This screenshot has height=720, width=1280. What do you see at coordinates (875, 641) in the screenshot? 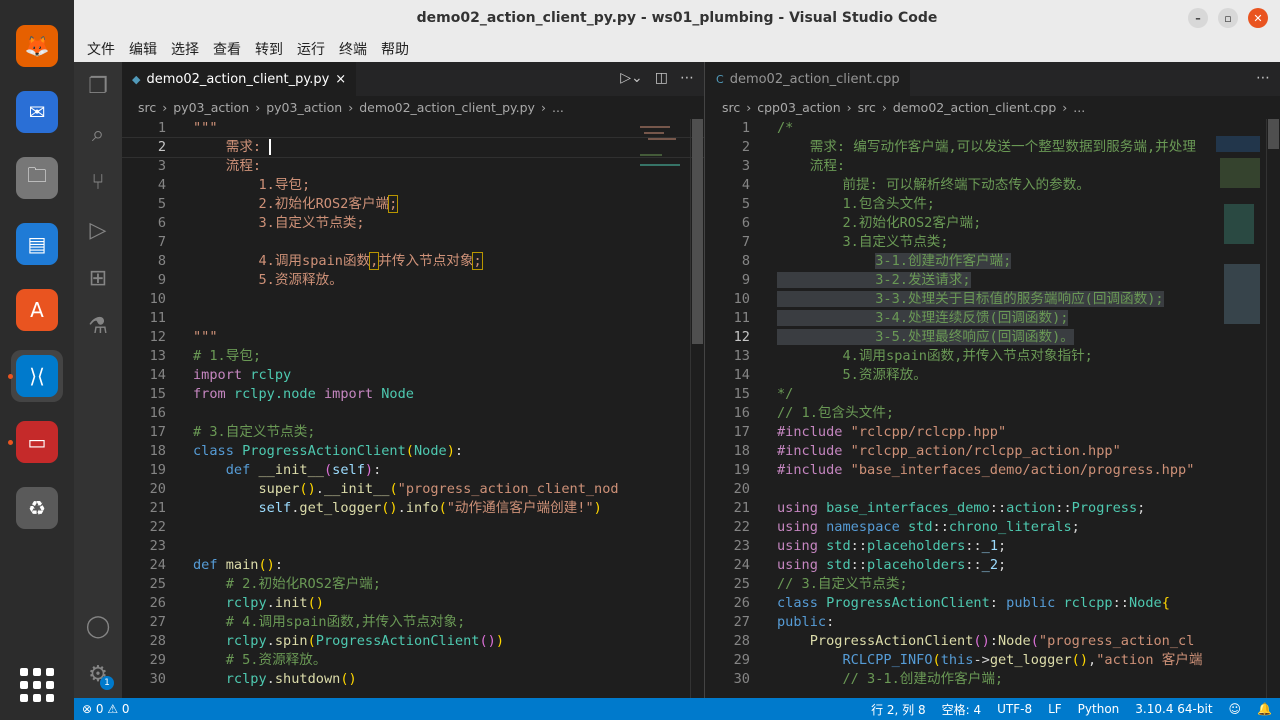
I see `code-token: ProgressActionClient` at bounding box center [875, 641].